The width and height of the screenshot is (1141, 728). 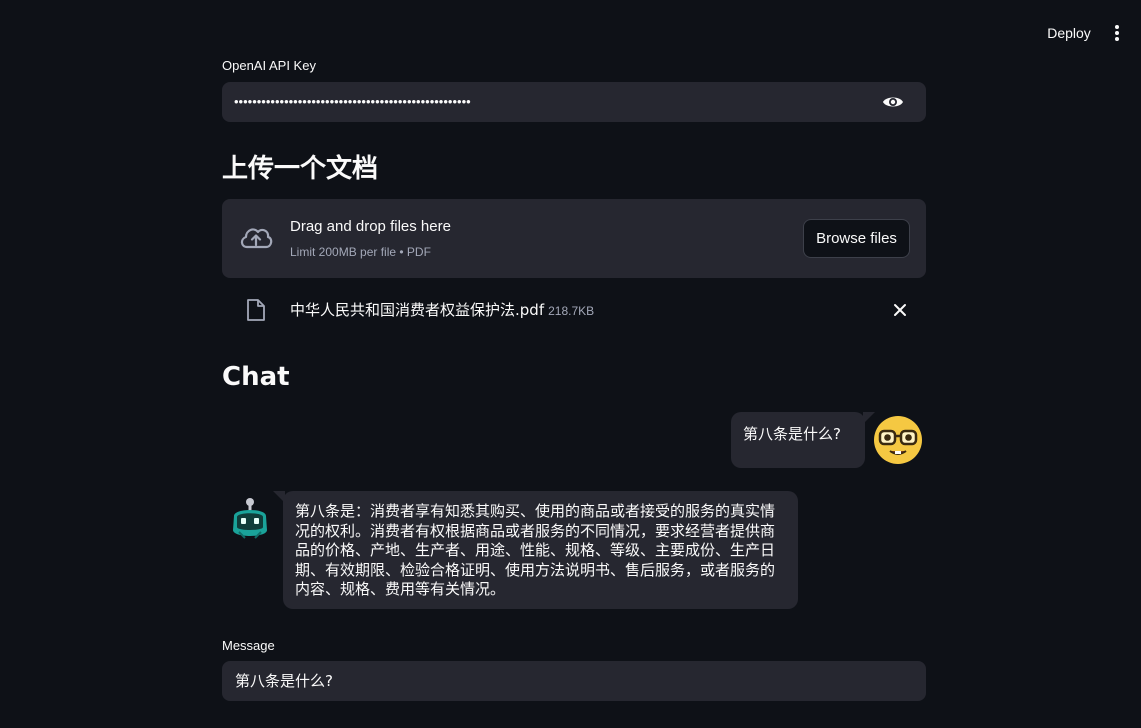 What do you see at coordinates (256, 238) in the screenshot?
I see `cloud-upload-icon` at bounding box center [256, 238].